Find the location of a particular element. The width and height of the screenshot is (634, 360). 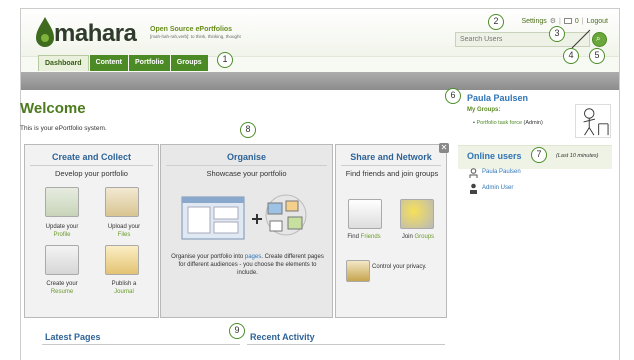

journal-link: Journal is located at coordinates (124, 292).